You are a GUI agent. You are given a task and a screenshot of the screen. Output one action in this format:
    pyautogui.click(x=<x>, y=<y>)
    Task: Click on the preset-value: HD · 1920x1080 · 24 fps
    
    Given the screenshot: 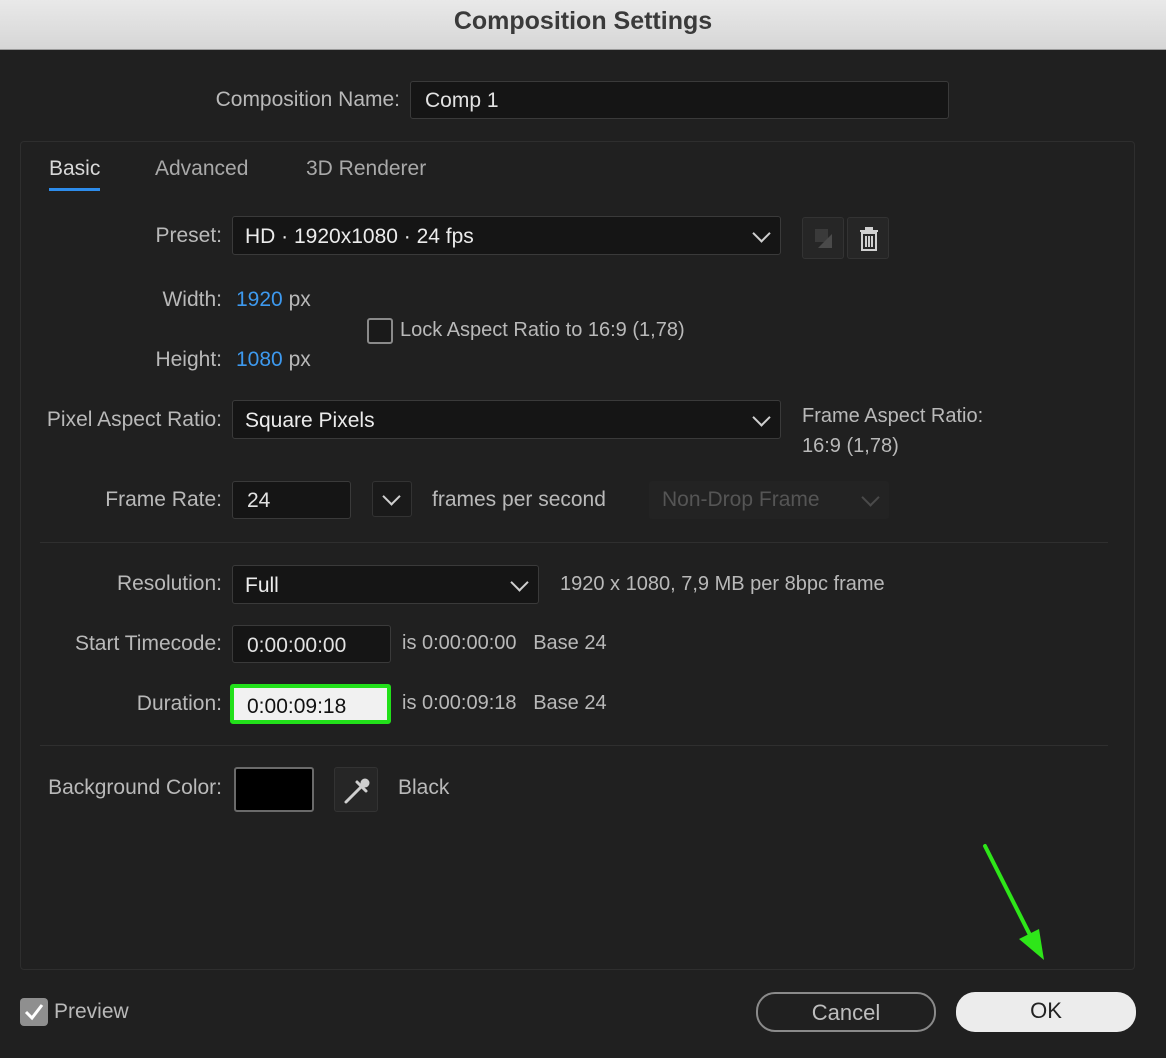 What is the action you would take?
    pyautogui.click(x=359, y=236)
    